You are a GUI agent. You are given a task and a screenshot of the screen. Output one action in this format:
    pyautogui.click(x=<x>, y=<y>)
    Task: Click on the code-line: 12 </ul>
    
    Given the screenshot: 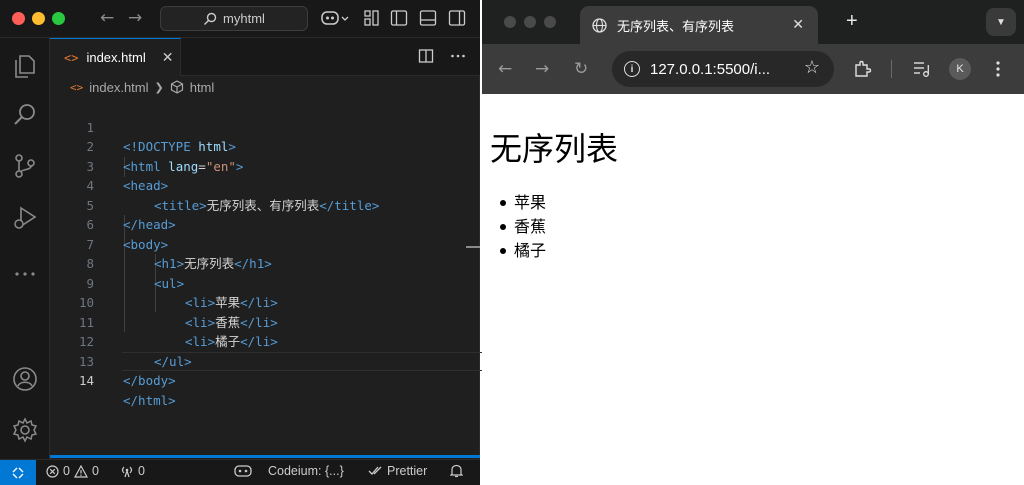 What is the action you would take?
    pyautogui.click(x=265, y=341)
    